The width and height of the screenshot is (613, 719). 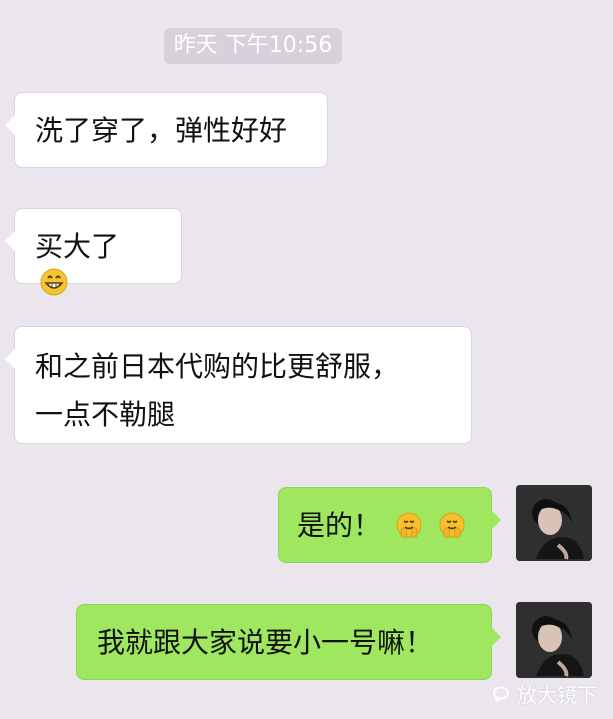 What do you see at coordinates (339, 525) in the screenshot?
I see `message-text: 是的！` at bounding box center [339, 525].